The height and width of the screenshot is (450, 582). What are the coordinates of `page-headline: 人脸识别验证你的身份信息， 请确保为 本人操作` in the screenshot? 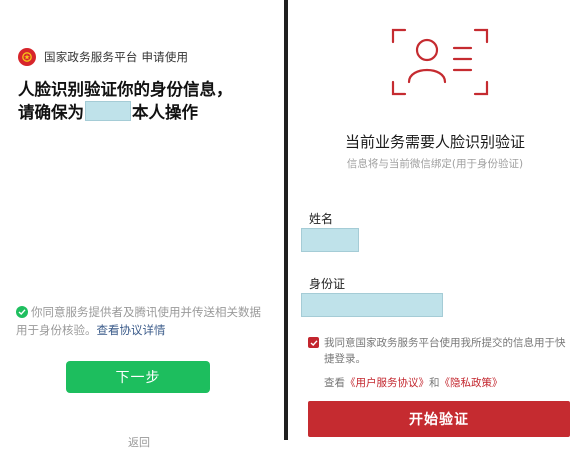 It's located at (149, 101).